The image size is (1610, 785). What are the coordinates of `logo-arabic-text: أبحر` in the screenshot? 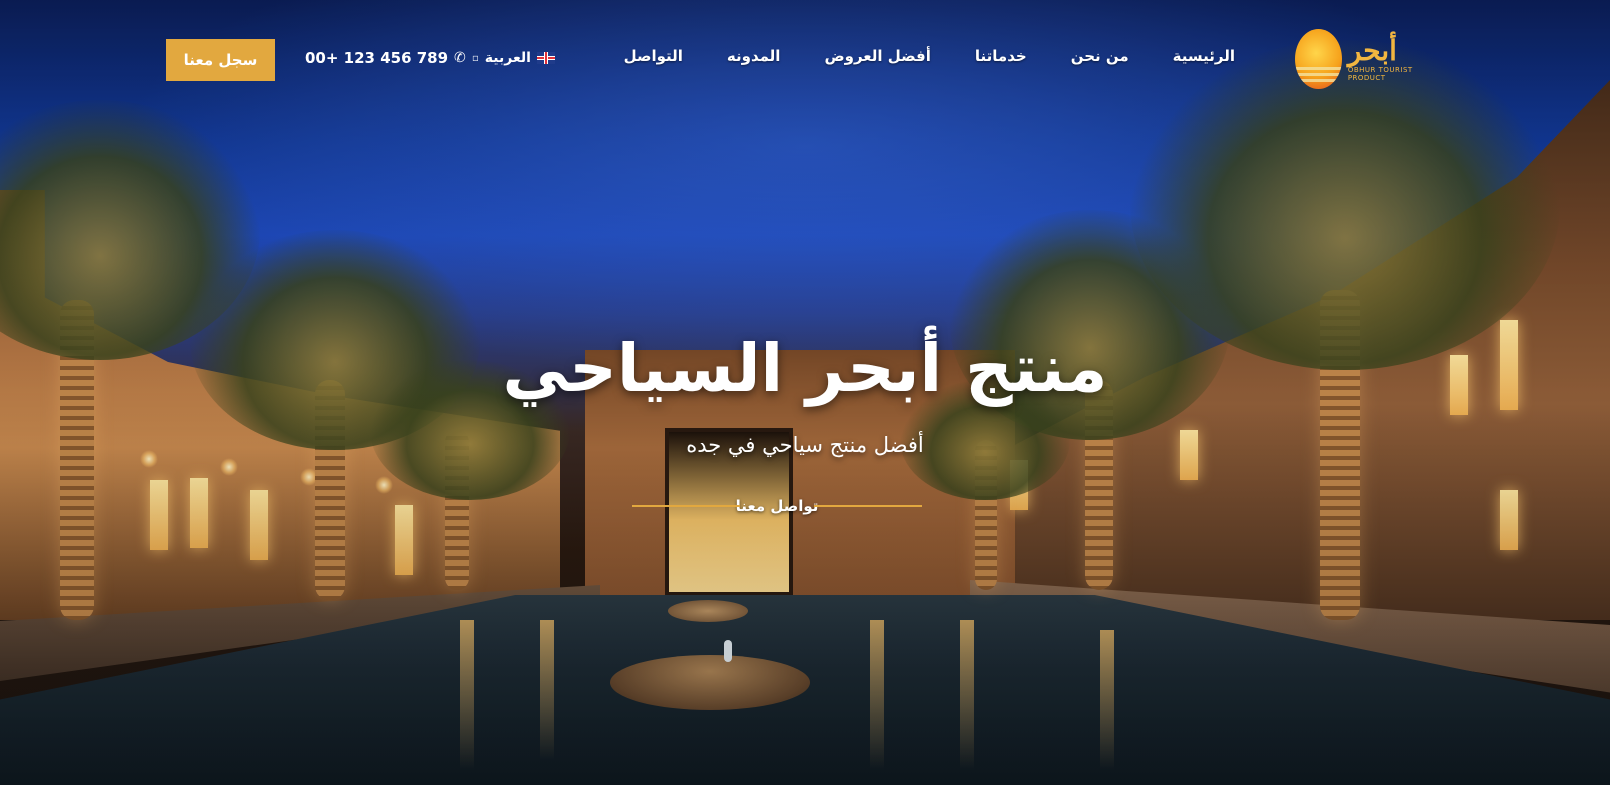 It's located at (1372, 50).